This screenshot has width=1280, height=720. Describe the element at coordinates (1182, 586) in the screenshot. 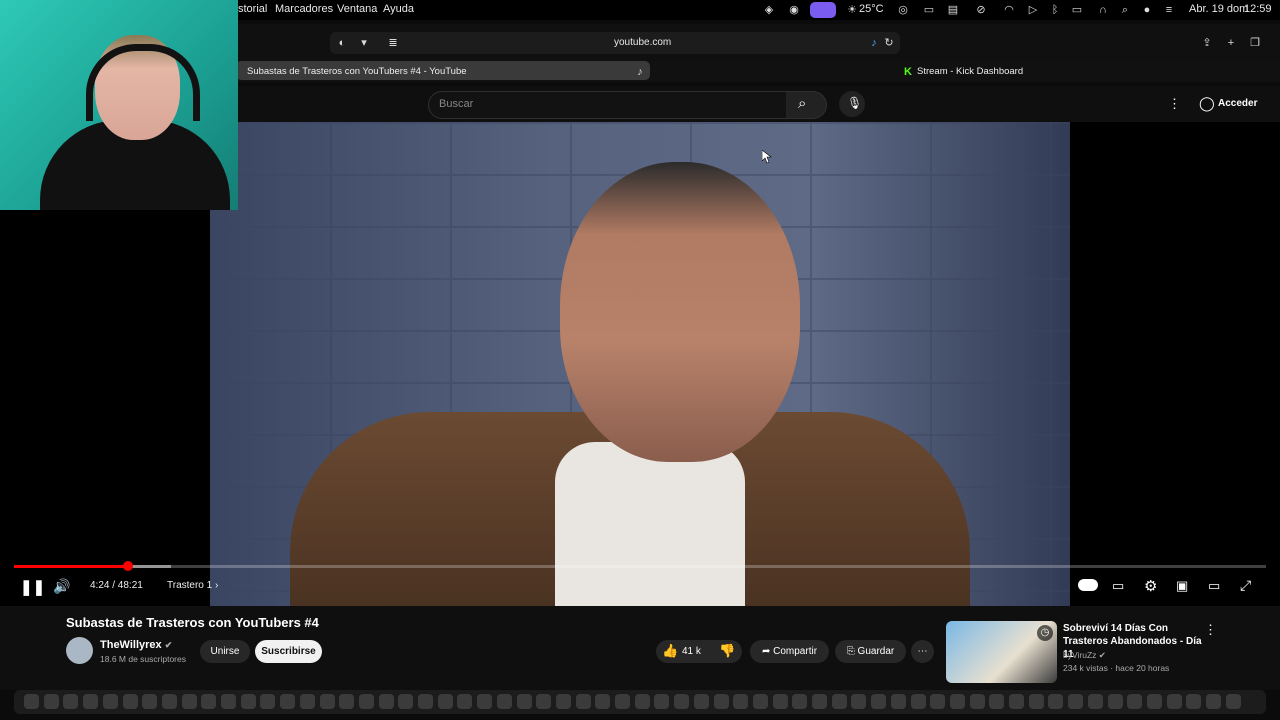

I see `miniplayer-icon: ▣` at that location.